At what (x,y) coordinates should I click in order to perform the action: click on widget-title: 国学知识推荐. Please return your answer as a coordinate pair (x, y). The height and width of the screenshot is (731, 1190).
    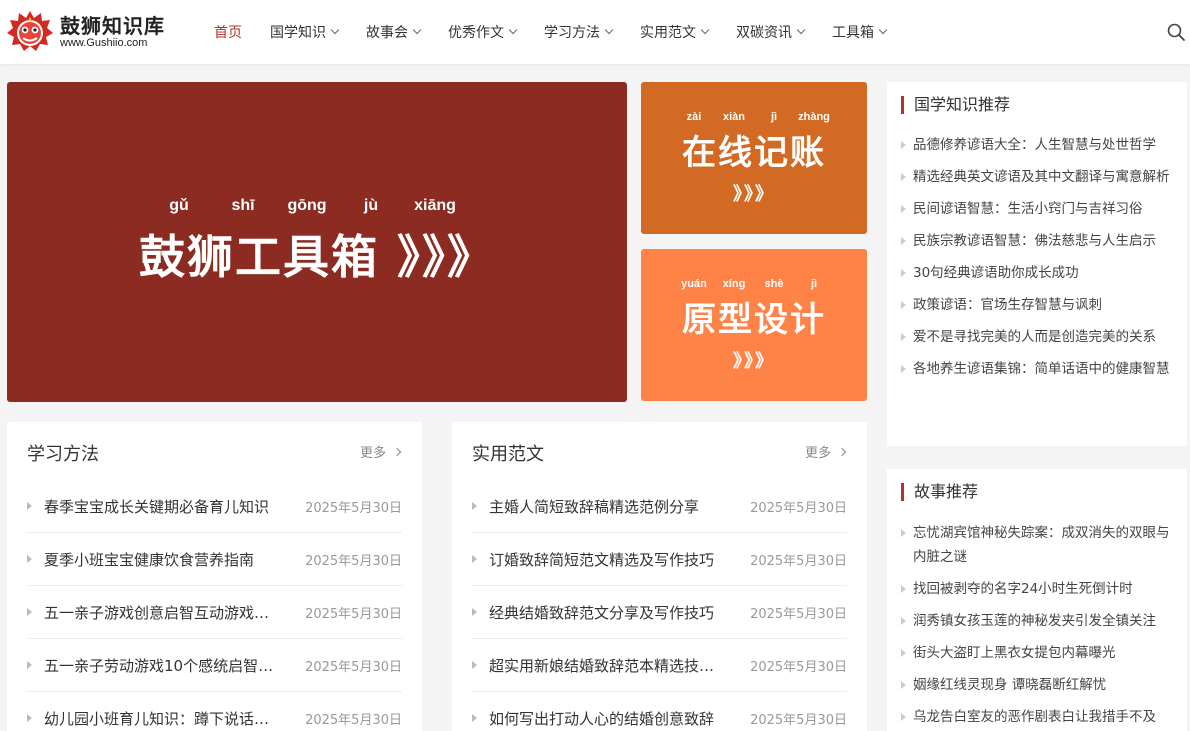
    Looking at the image, I should click on (955, 105).